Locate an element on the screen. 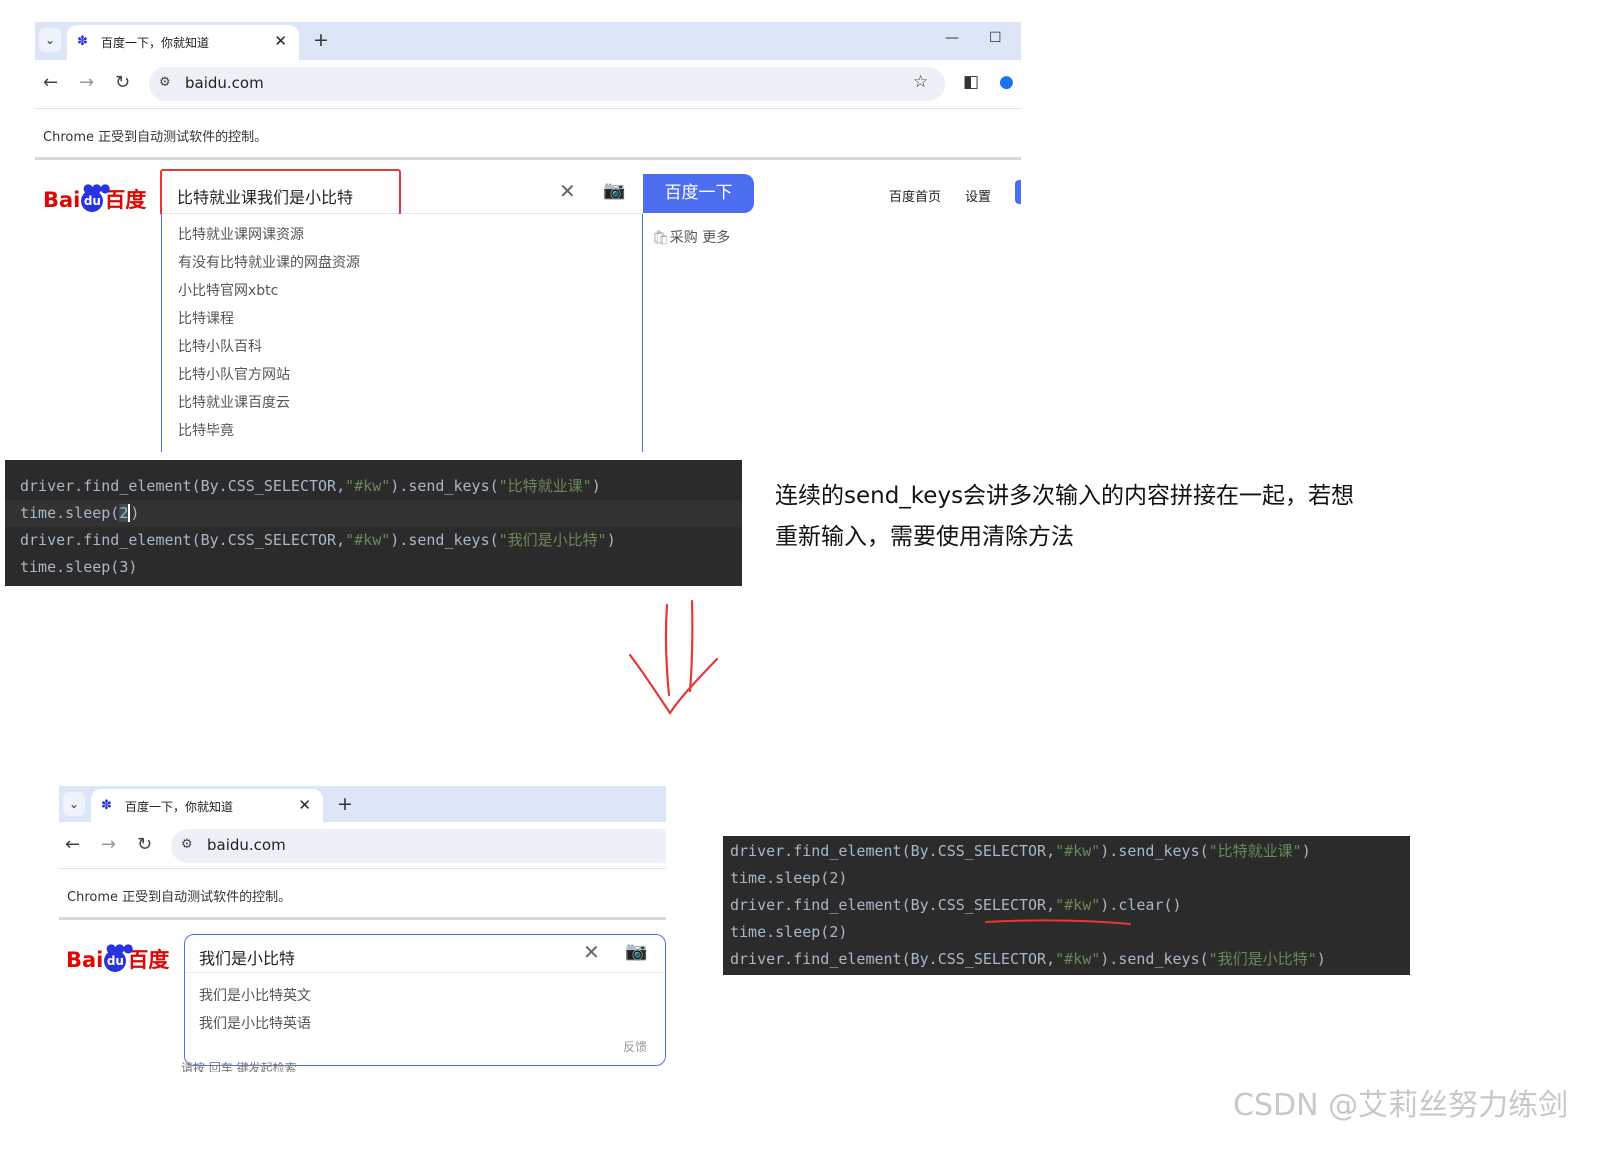 The image size is (1615, 1161). tab-strip: ⌄ ✽ 百度一下，你就知道 ✕ + is located at coordinates (362, 804).